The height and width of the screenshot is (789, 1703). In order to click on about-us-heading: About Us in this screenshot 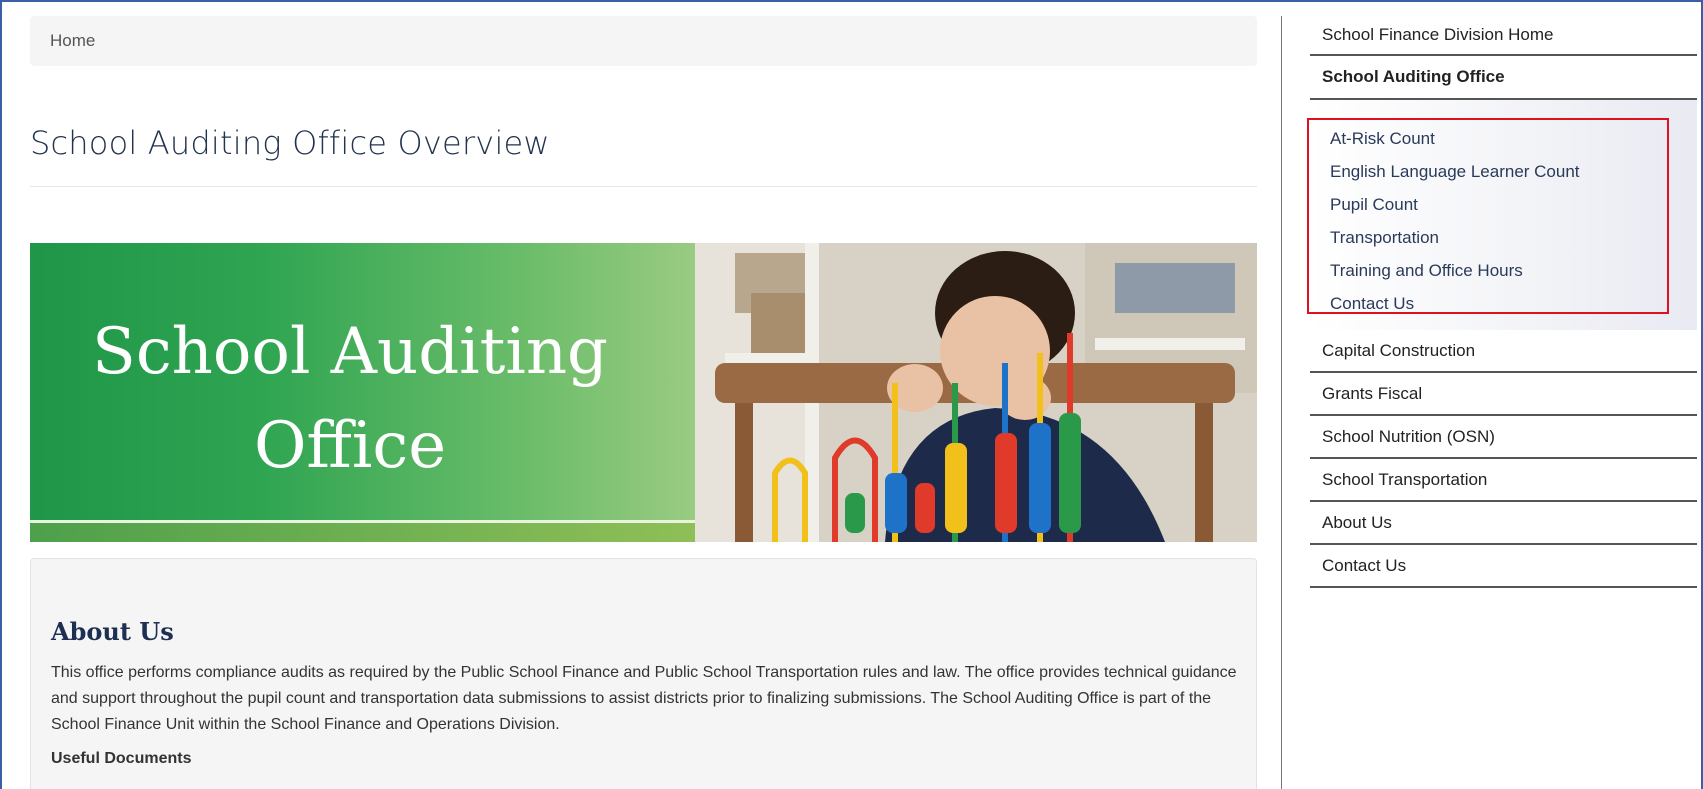, I will do `click(112, 631)`.